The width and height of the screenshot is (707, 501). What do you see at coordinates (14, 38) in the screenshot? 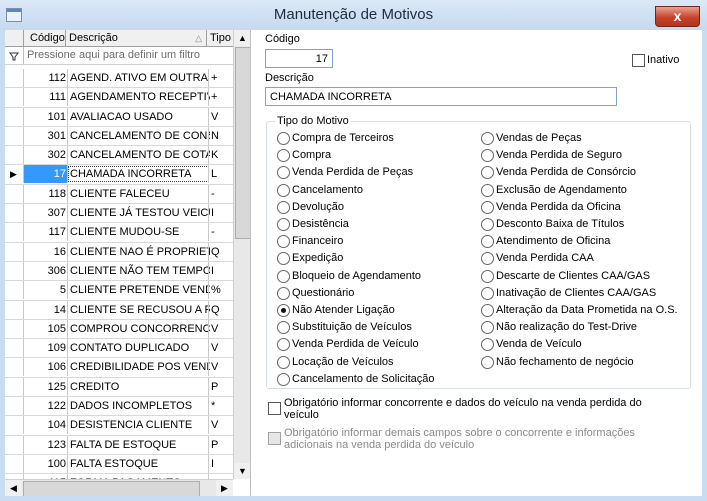
I see `grid-header-indicator` at bounding box center [14, 38].